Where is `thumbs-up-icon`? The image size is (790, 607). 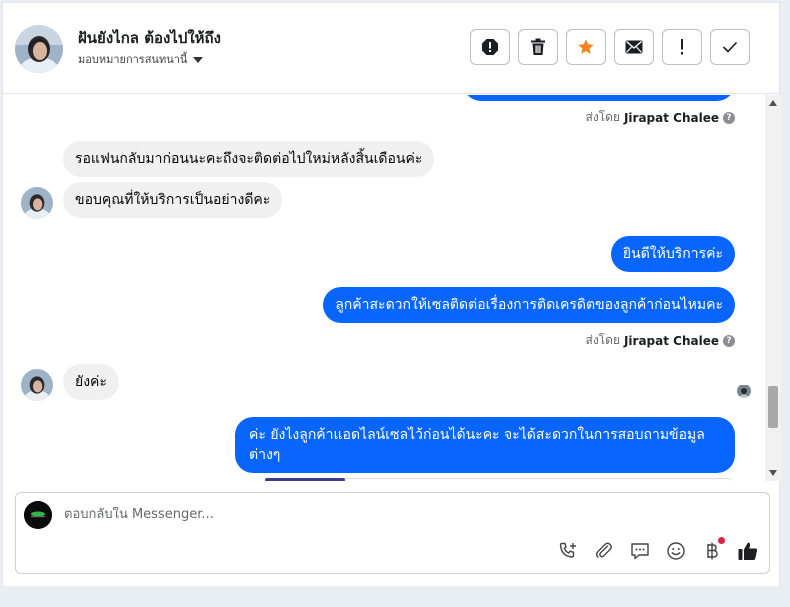 thumbs-up-icon is located at coordinates (748, 551).